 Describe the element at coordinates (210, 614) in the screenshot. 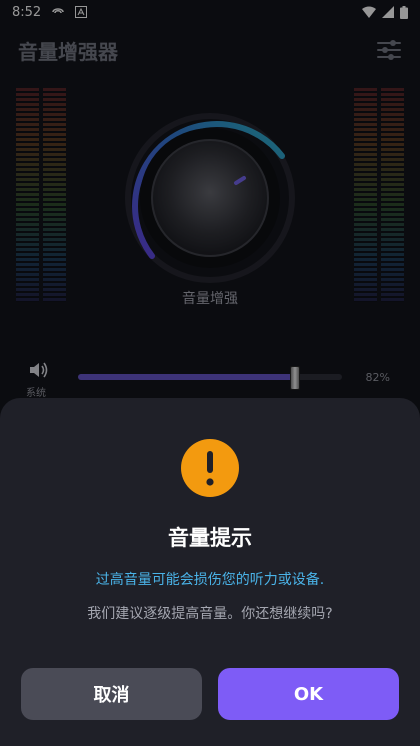

I see `dialog-description: 我们建议逐级提高音量。你还想继续吗?` at that location.